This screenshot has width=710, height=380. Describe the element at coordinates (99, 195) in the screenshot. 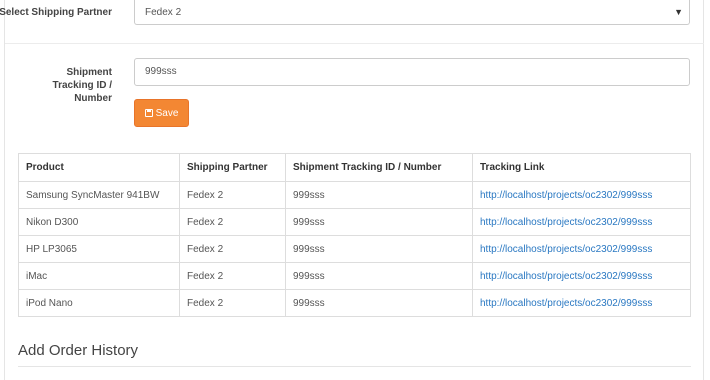

I see `product-cell: Samsung SyncMaster 941BW` at that location.